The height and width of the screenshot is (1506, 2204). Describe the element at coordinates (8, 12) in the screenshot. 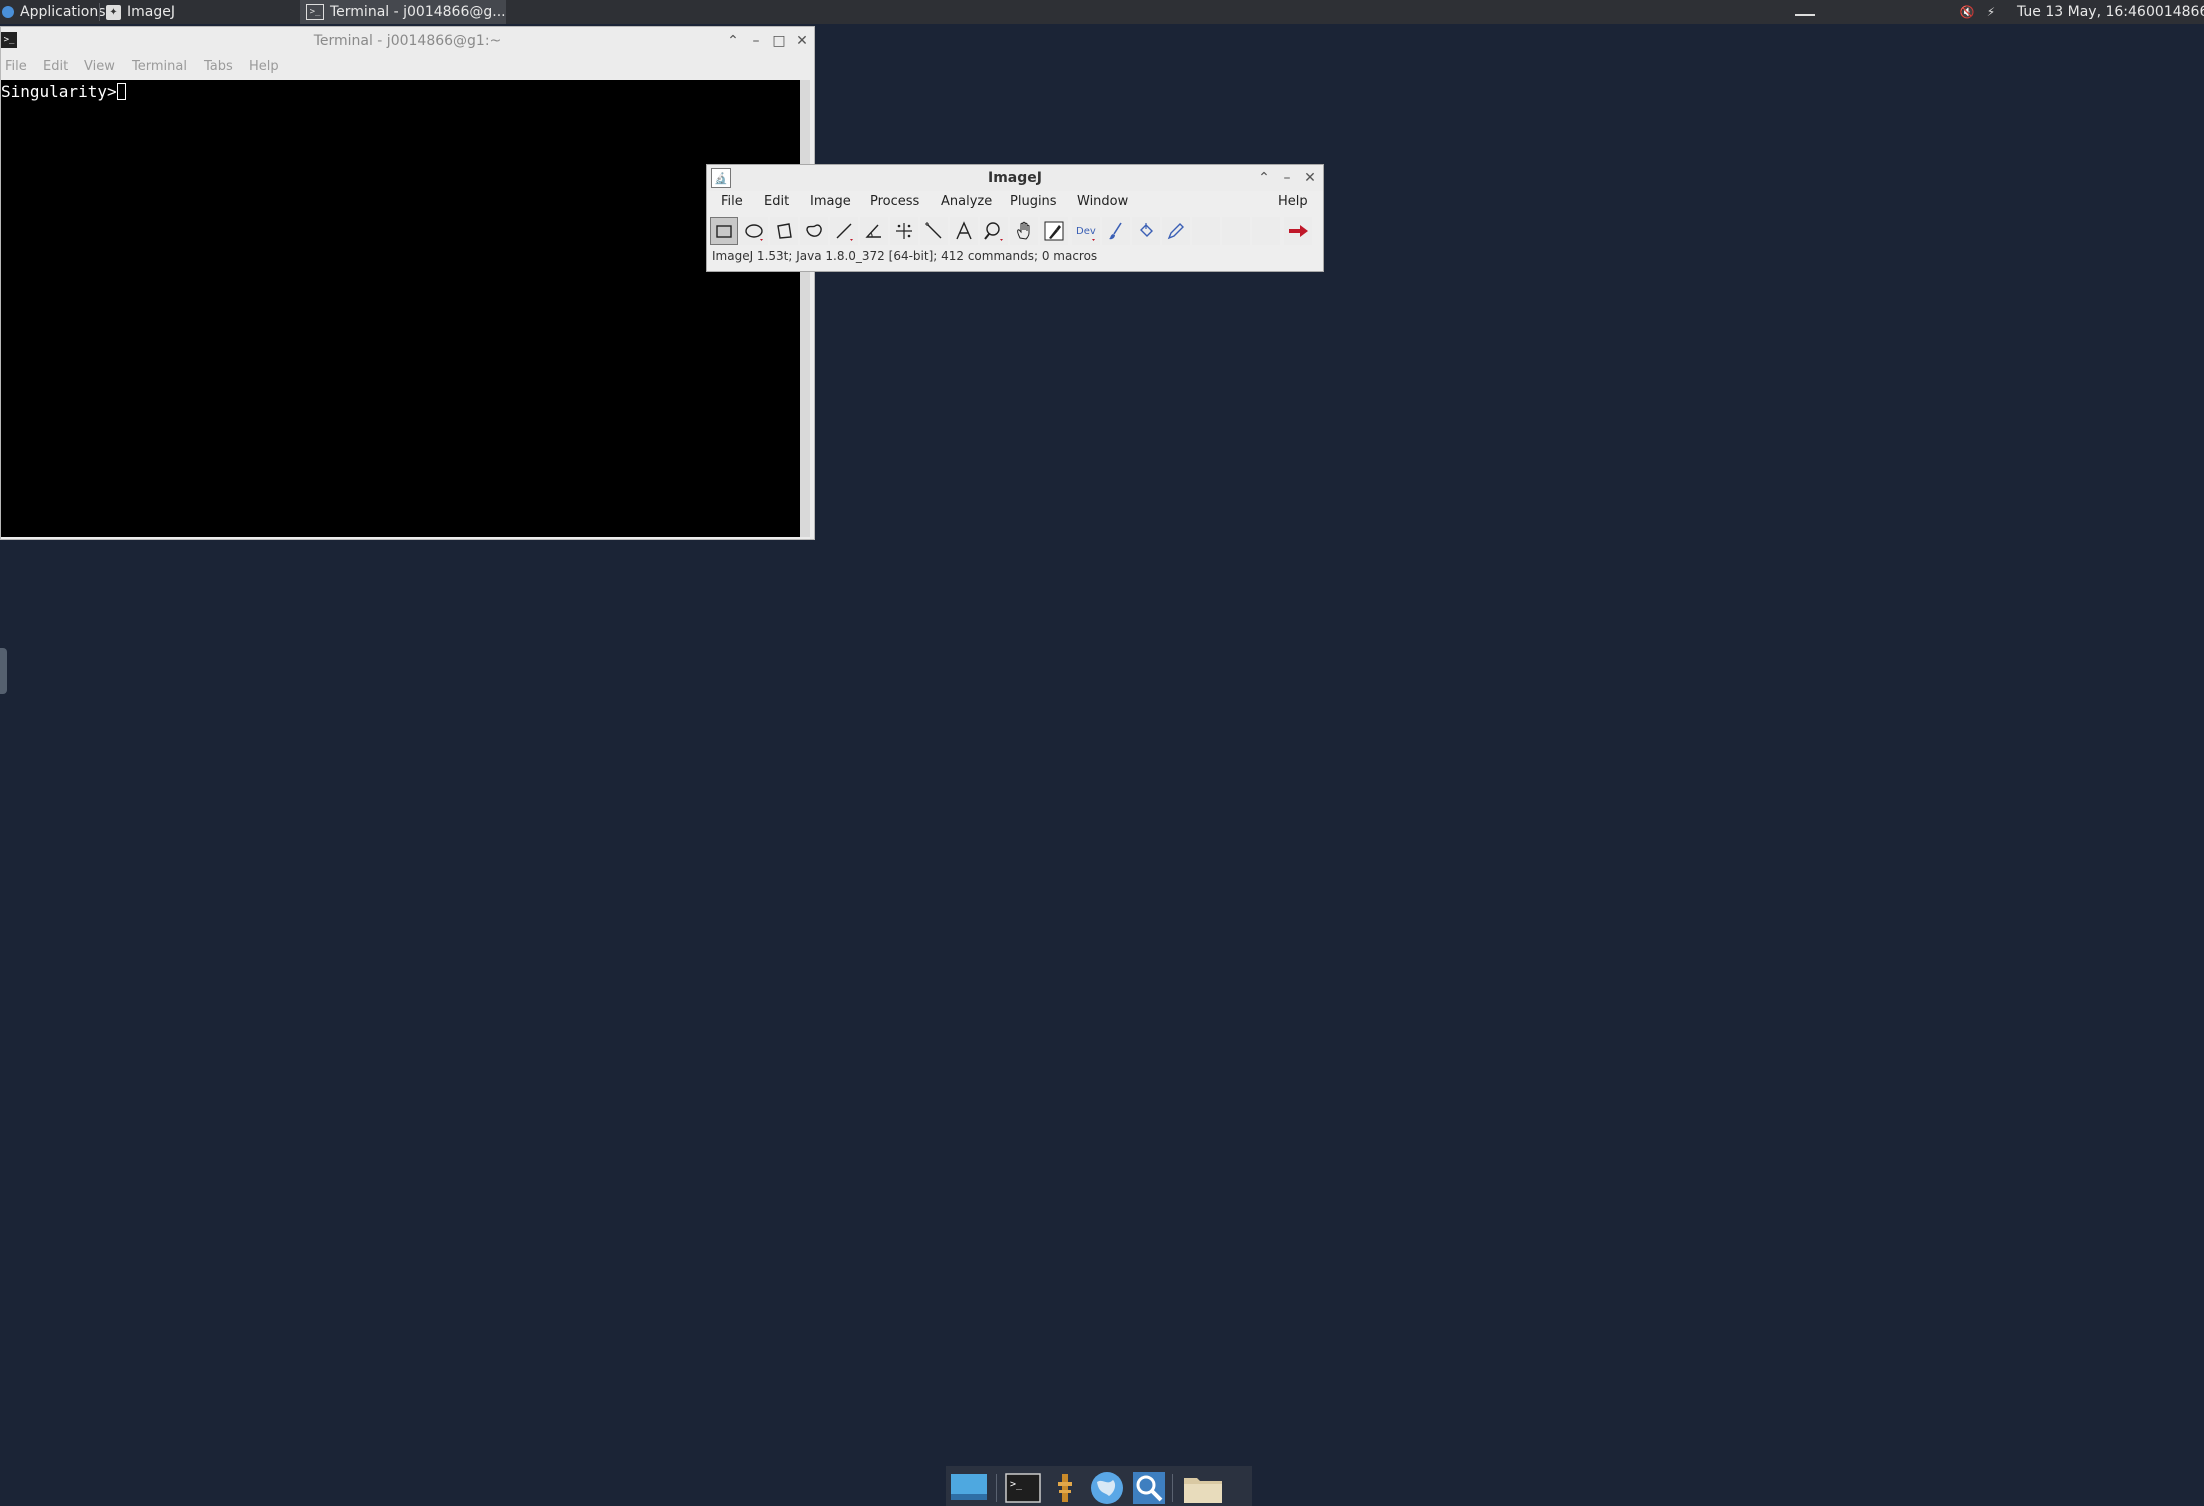

I see `applications-icon` at that location.